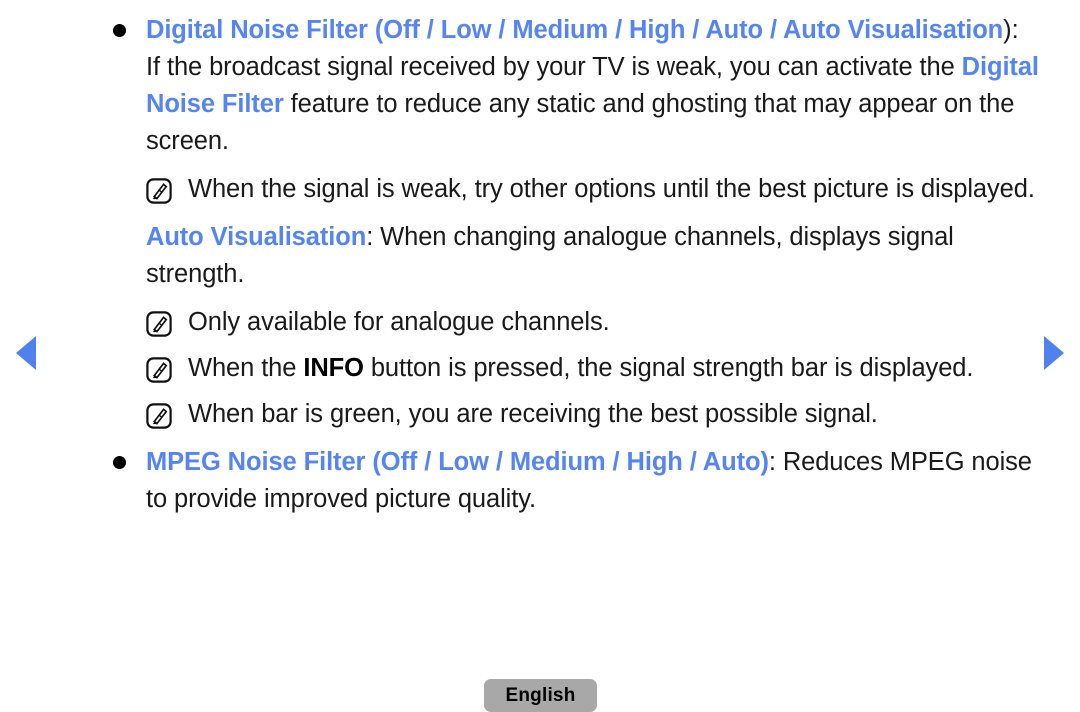 The height and width of the screenshot is (712, 1080). Describe the element at coordinates (1011, 30) in the screenshot. I see `digital-noise-filter-heading-tail: ):` at that location.